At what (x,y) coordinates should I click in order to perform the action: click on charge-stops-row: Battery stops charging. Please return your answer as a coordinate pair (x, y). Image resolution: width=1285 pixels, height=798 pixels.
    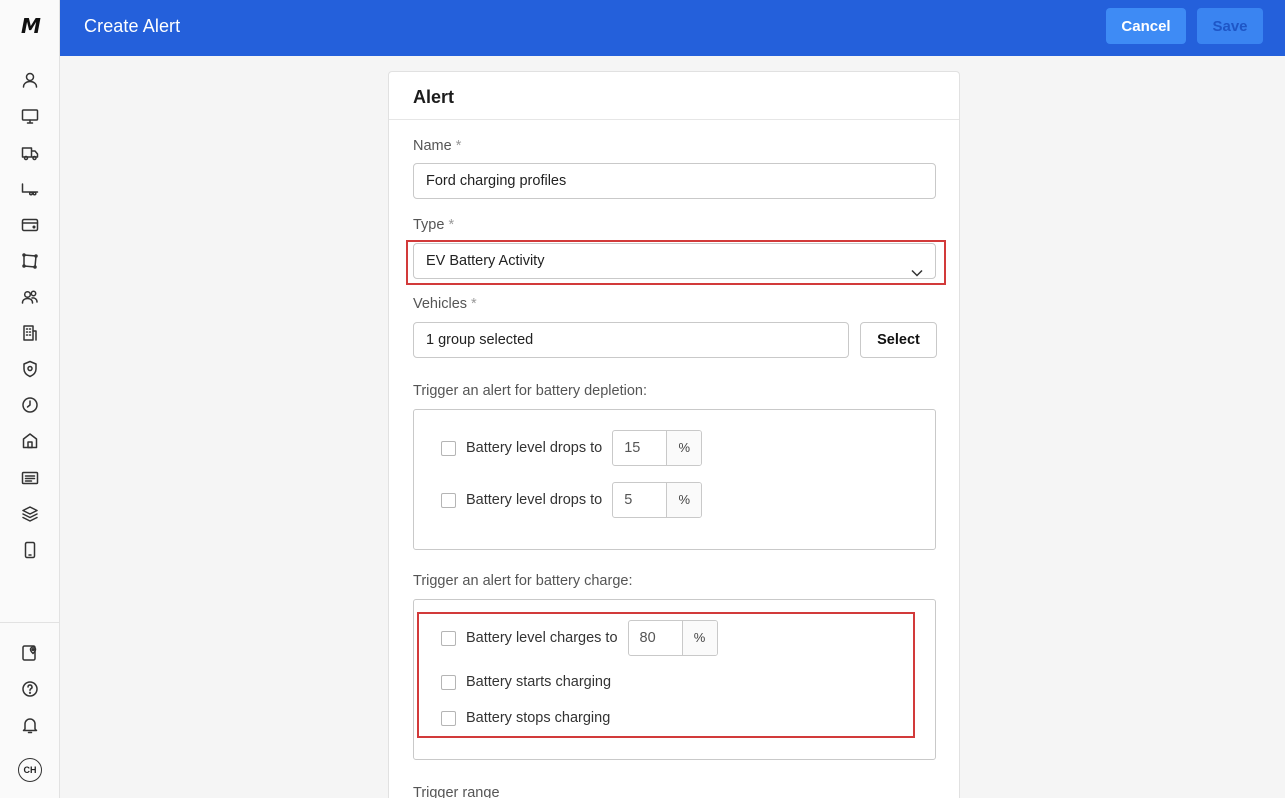
    Looking at the image, I should click on (530, 718).